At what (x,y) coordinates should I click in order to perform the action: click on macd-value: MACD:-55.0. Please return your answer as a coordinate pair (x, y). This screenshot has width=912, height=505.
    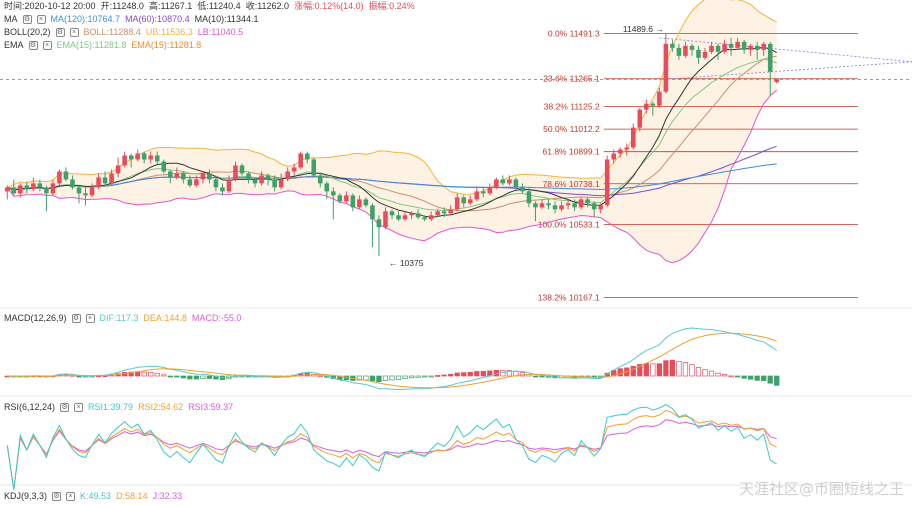
    Looking at the image, I should click on (216, 318).